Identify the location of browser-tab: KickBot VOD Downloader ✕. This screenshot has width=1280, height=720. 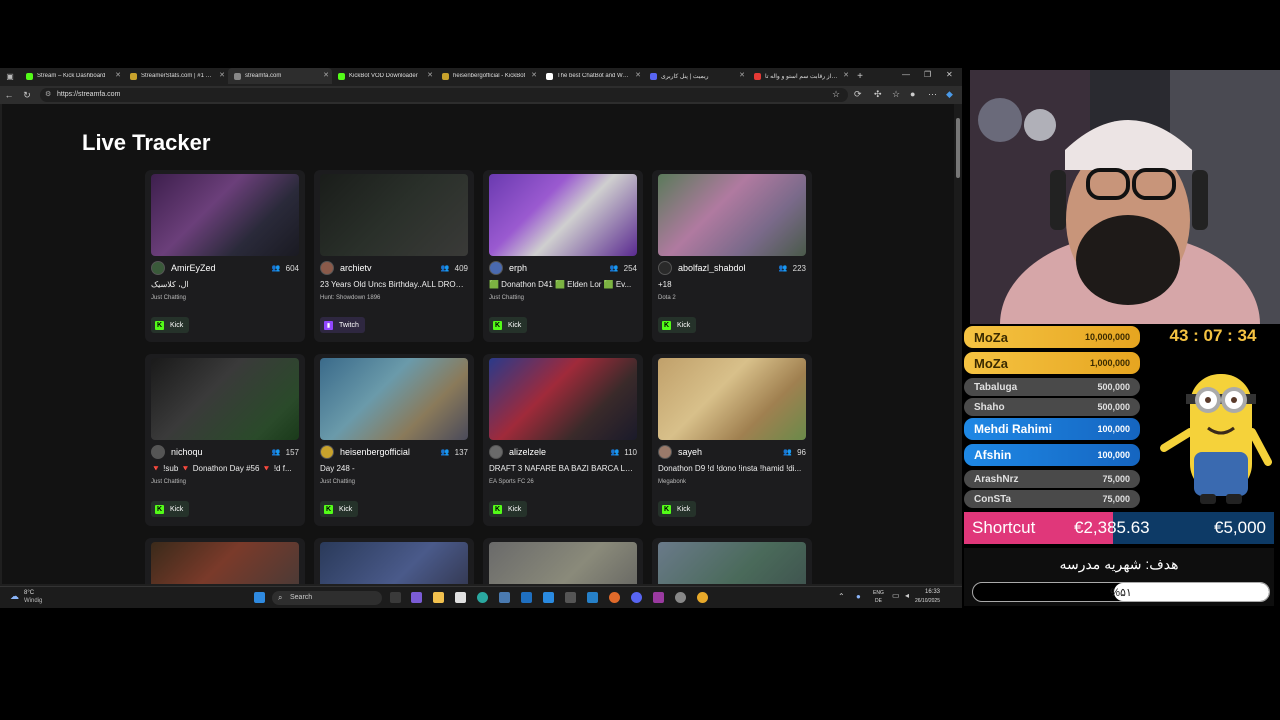
(384, 76).